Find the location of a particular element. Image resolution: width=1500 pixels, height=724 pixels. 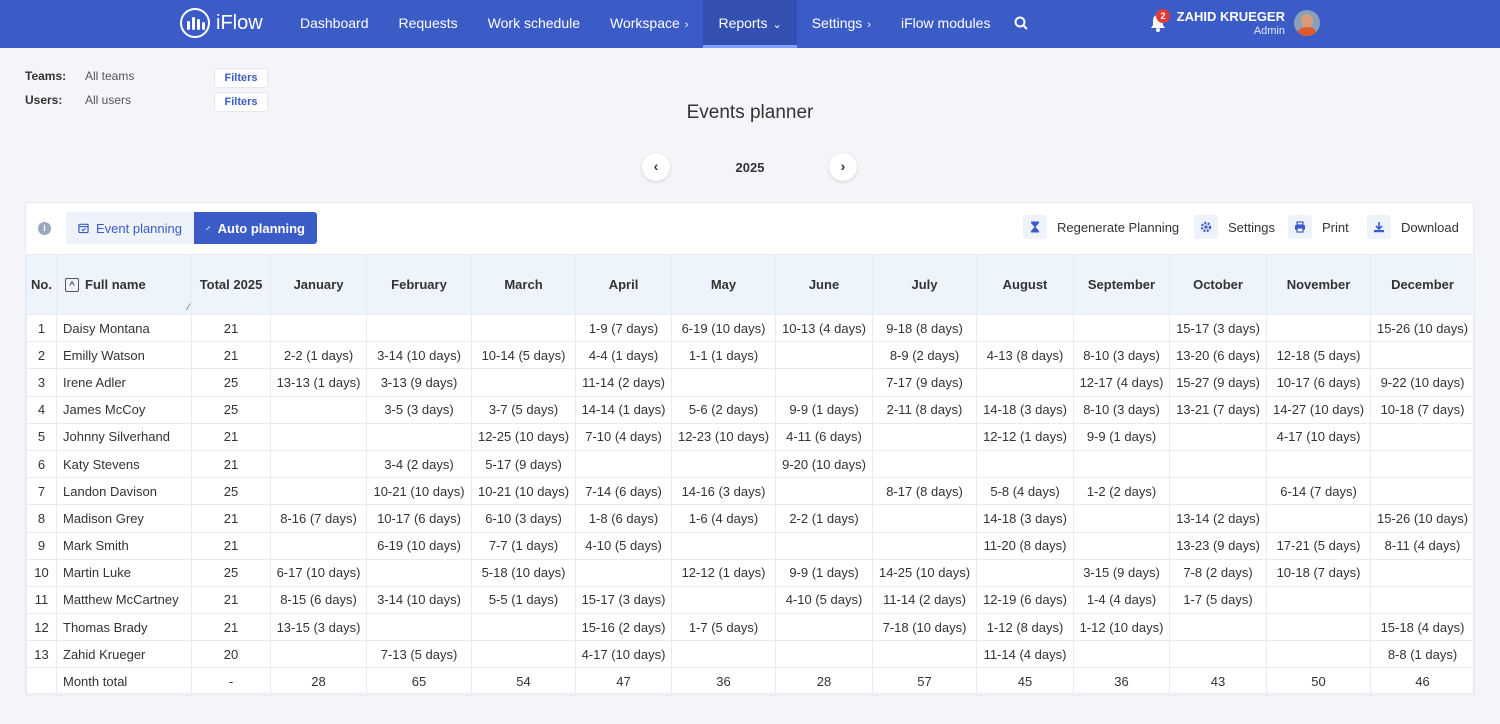

event-cell: 15-16 (2 days) is located at coordinates (623, 627).